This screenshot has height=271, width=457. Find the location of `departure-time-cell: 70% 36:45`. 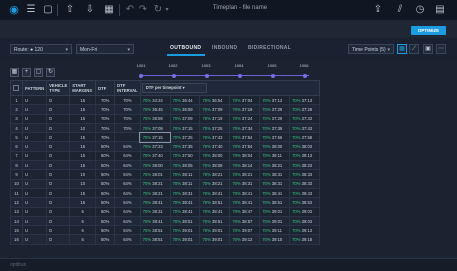

departure-time-cell: 70% 36:45 is located at coordinates (155, 109).